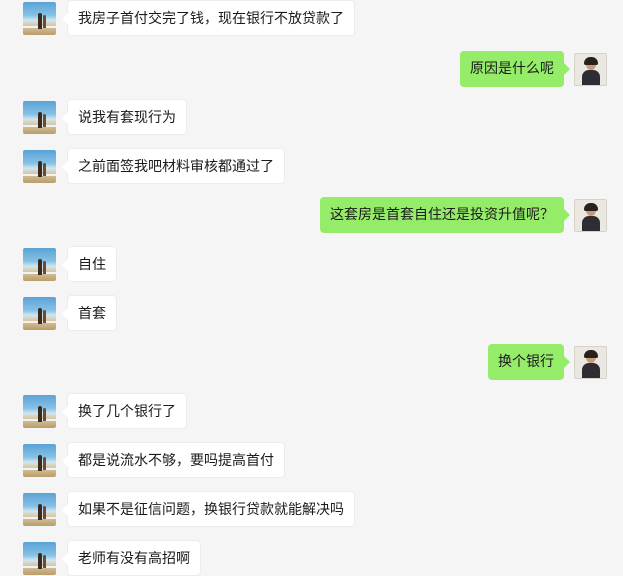  Describe the element at coordinates (311, 411) in the screenshot. I see `incoming-message: 换了几个银行了` at that location.